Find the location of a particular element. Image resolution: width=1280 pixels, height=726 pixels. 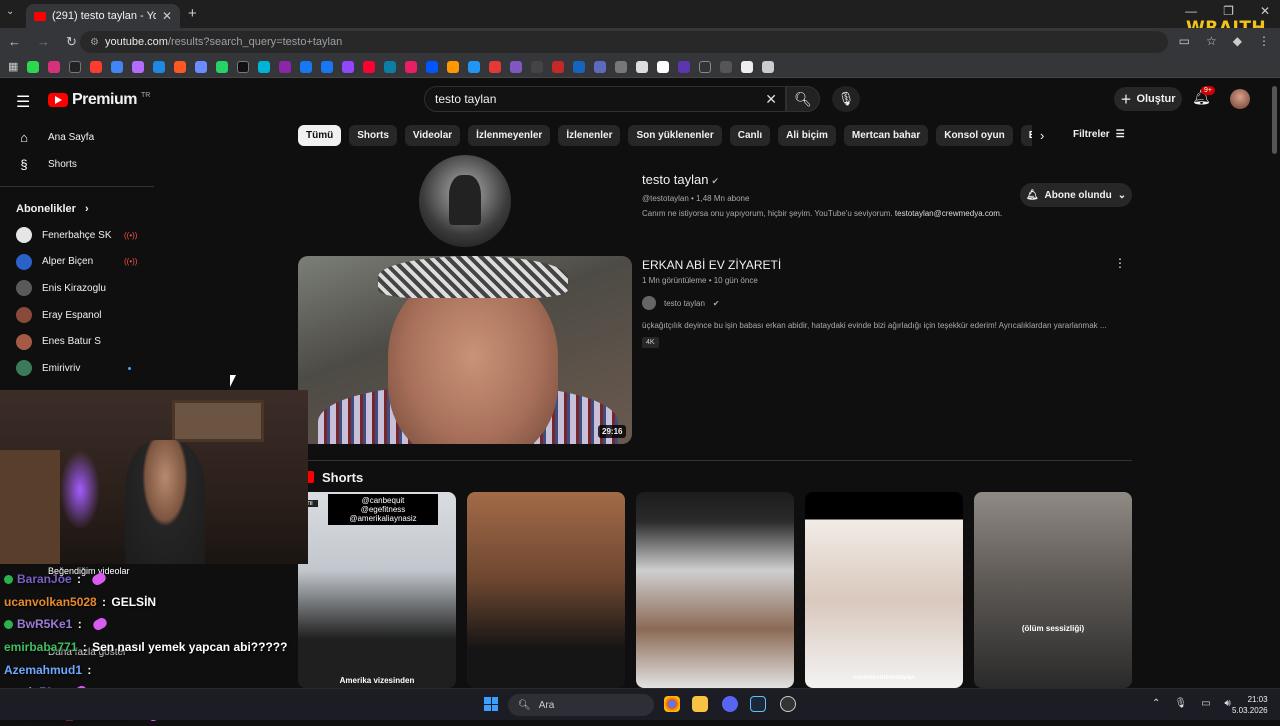

windows-start-icon is located at coordinates (491, 704).